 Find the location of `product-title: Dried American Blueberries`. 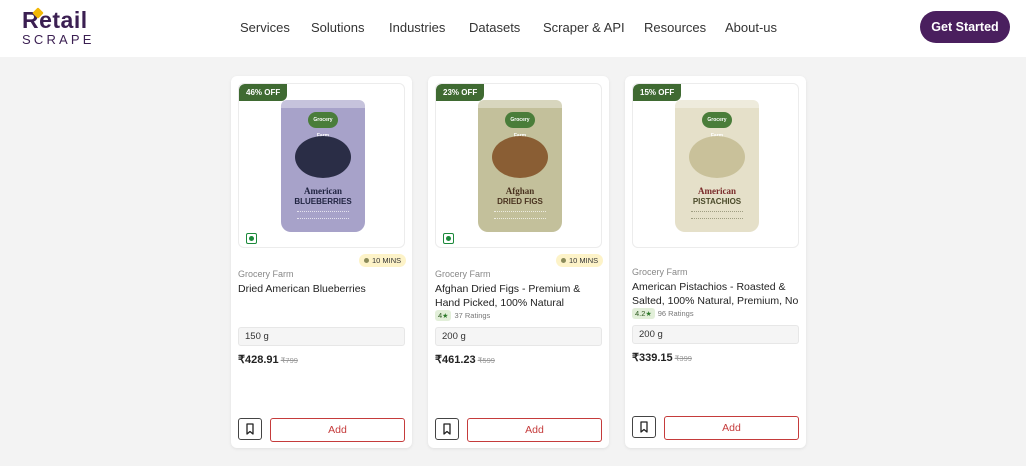

product-title: Dried American Blueberries is located at coordinates (323, 289).